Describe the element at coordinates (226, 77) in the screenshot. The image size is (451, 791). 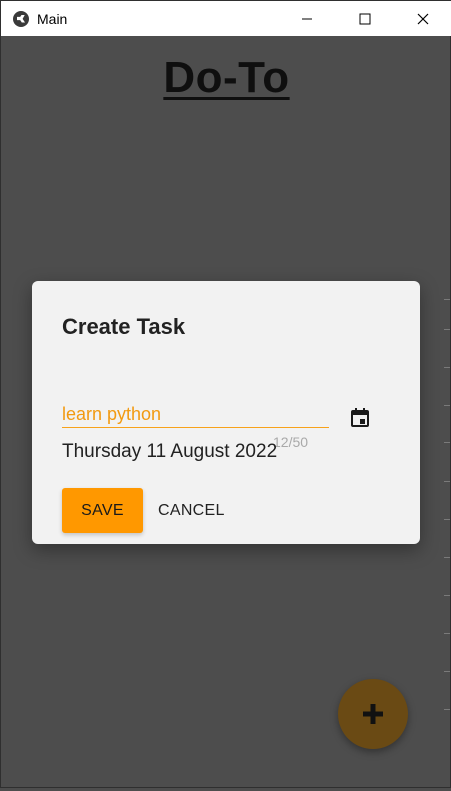
I see `app-title: Do-To` at that location.